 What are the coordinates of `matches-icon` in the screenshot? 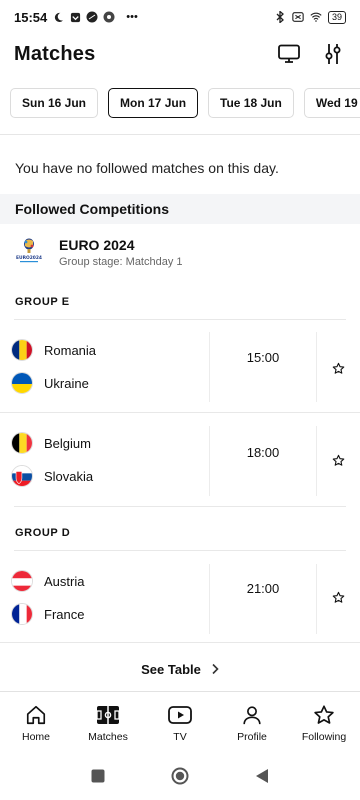 It's located at (108, 715).